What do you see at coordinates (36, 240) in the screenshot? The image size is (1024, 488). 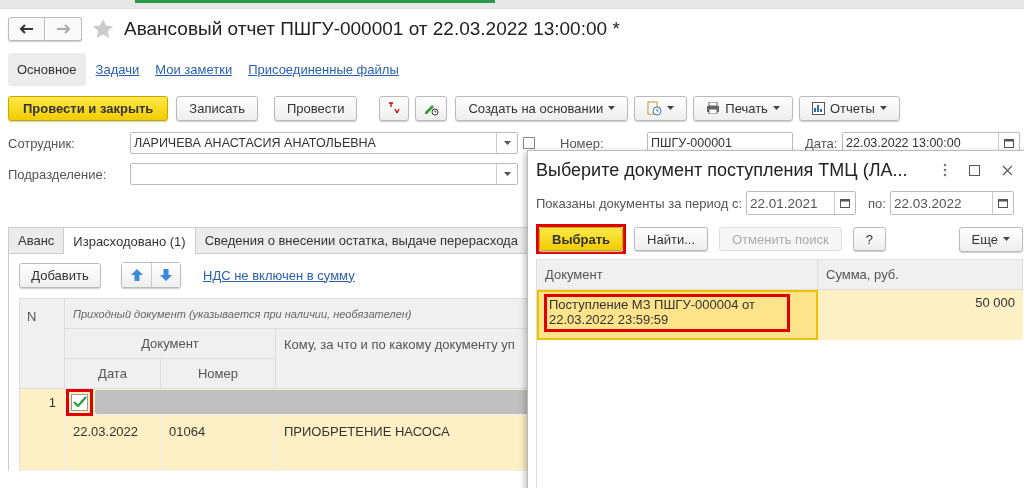 I see `tab: Аванс` at bounding box center [36, 240].